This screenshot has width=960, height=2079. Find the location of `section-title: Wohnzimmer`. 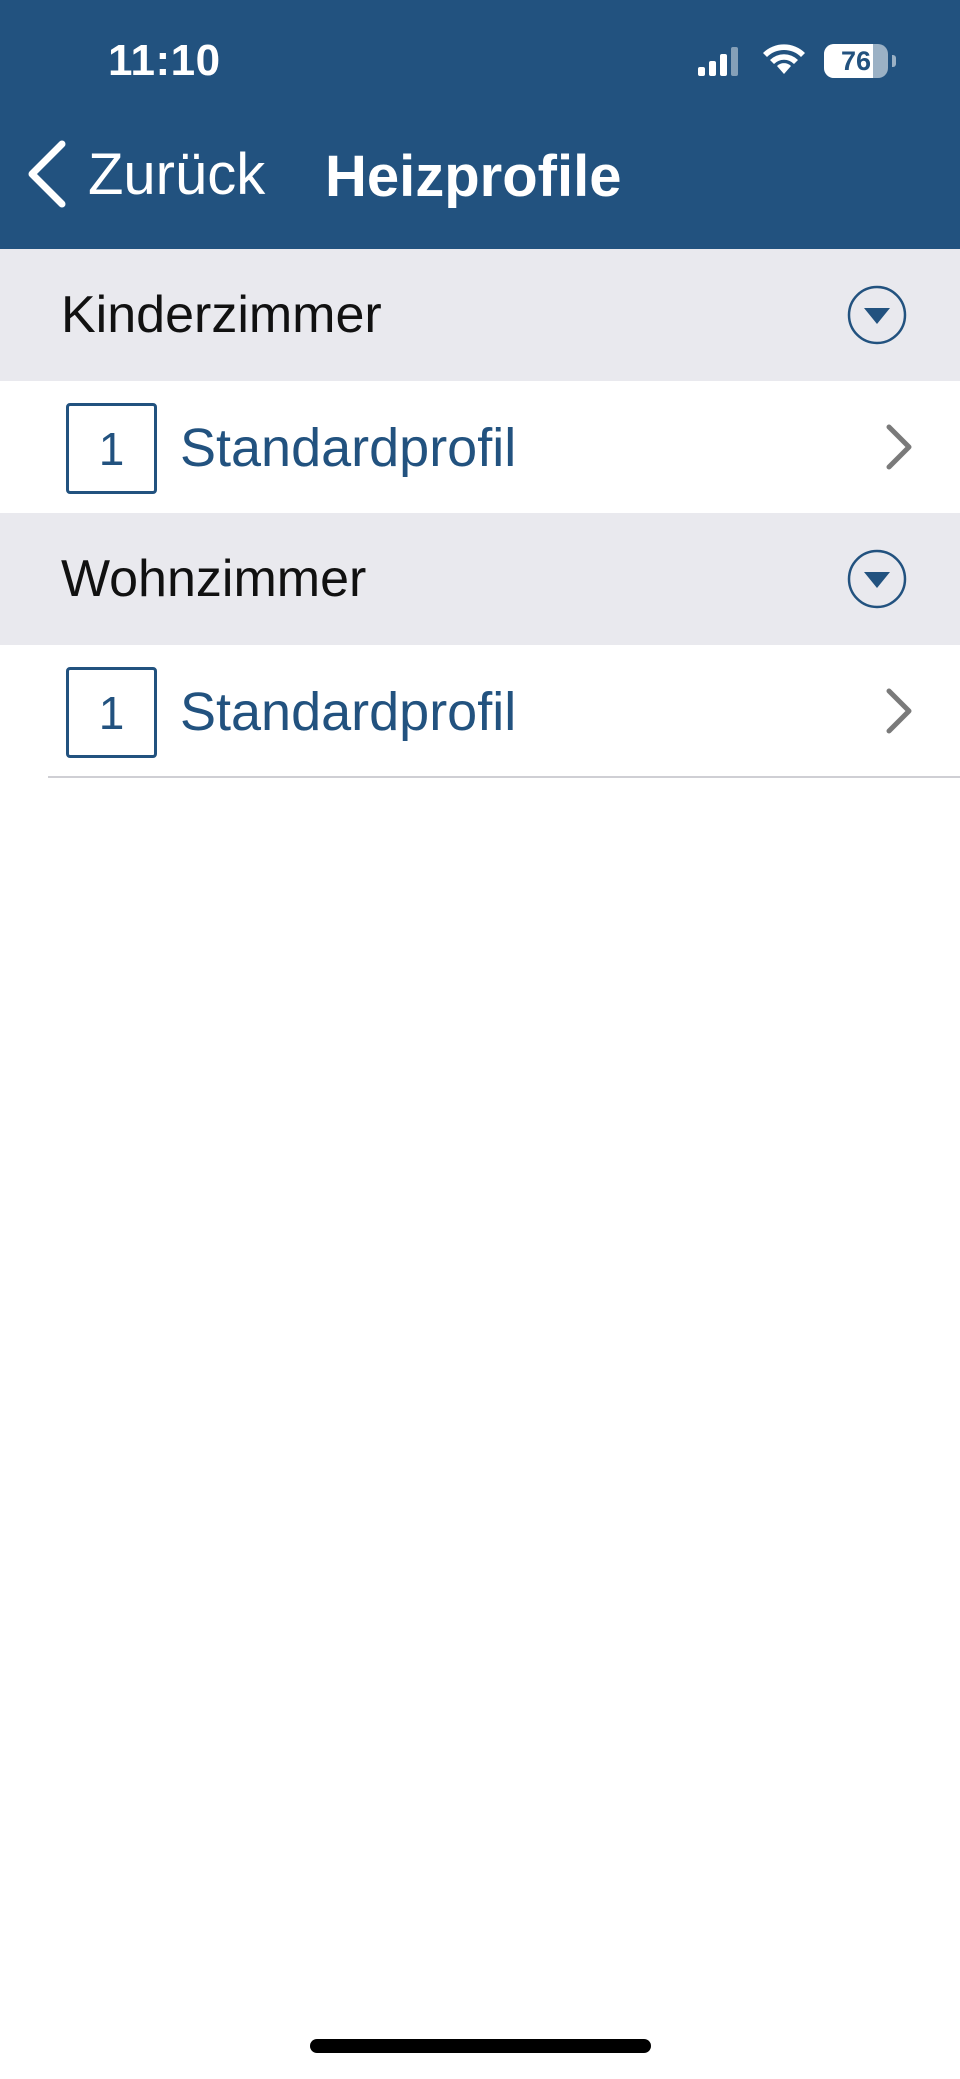

section-title: Wohnzimmer is located at coordinates (214, 579).